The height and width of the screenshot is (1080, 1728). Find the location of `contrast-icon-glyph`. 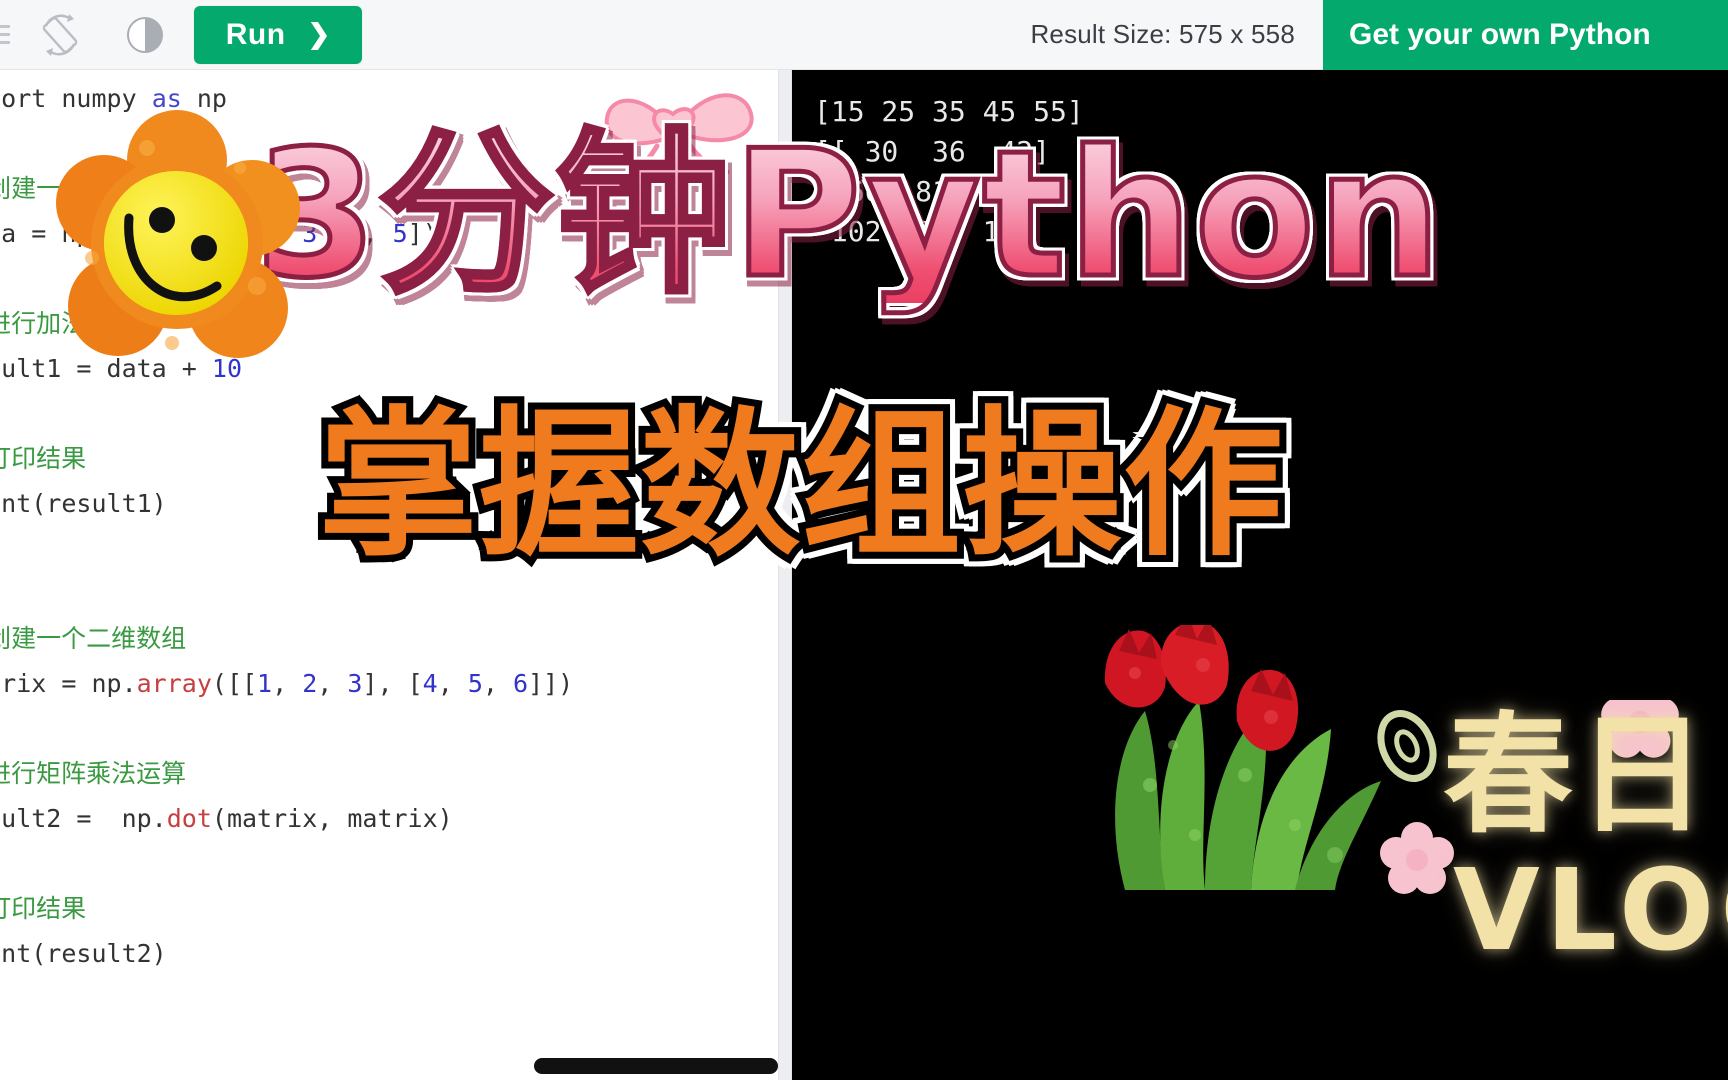

contrast-icon-glyph is located at coordinates (145, 34).